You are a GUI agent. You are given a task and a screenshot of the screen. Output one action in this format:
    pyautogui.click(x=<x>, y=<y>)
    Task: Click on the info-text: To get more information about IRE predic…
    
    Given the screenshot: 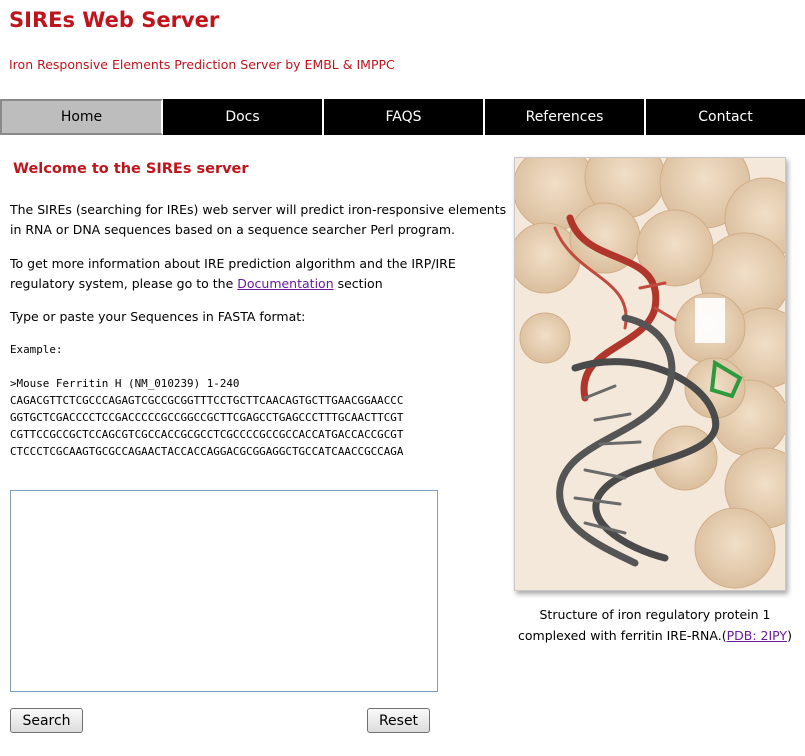 What is the action you would take?
    pyautogui.click(x=265, y=274)
    